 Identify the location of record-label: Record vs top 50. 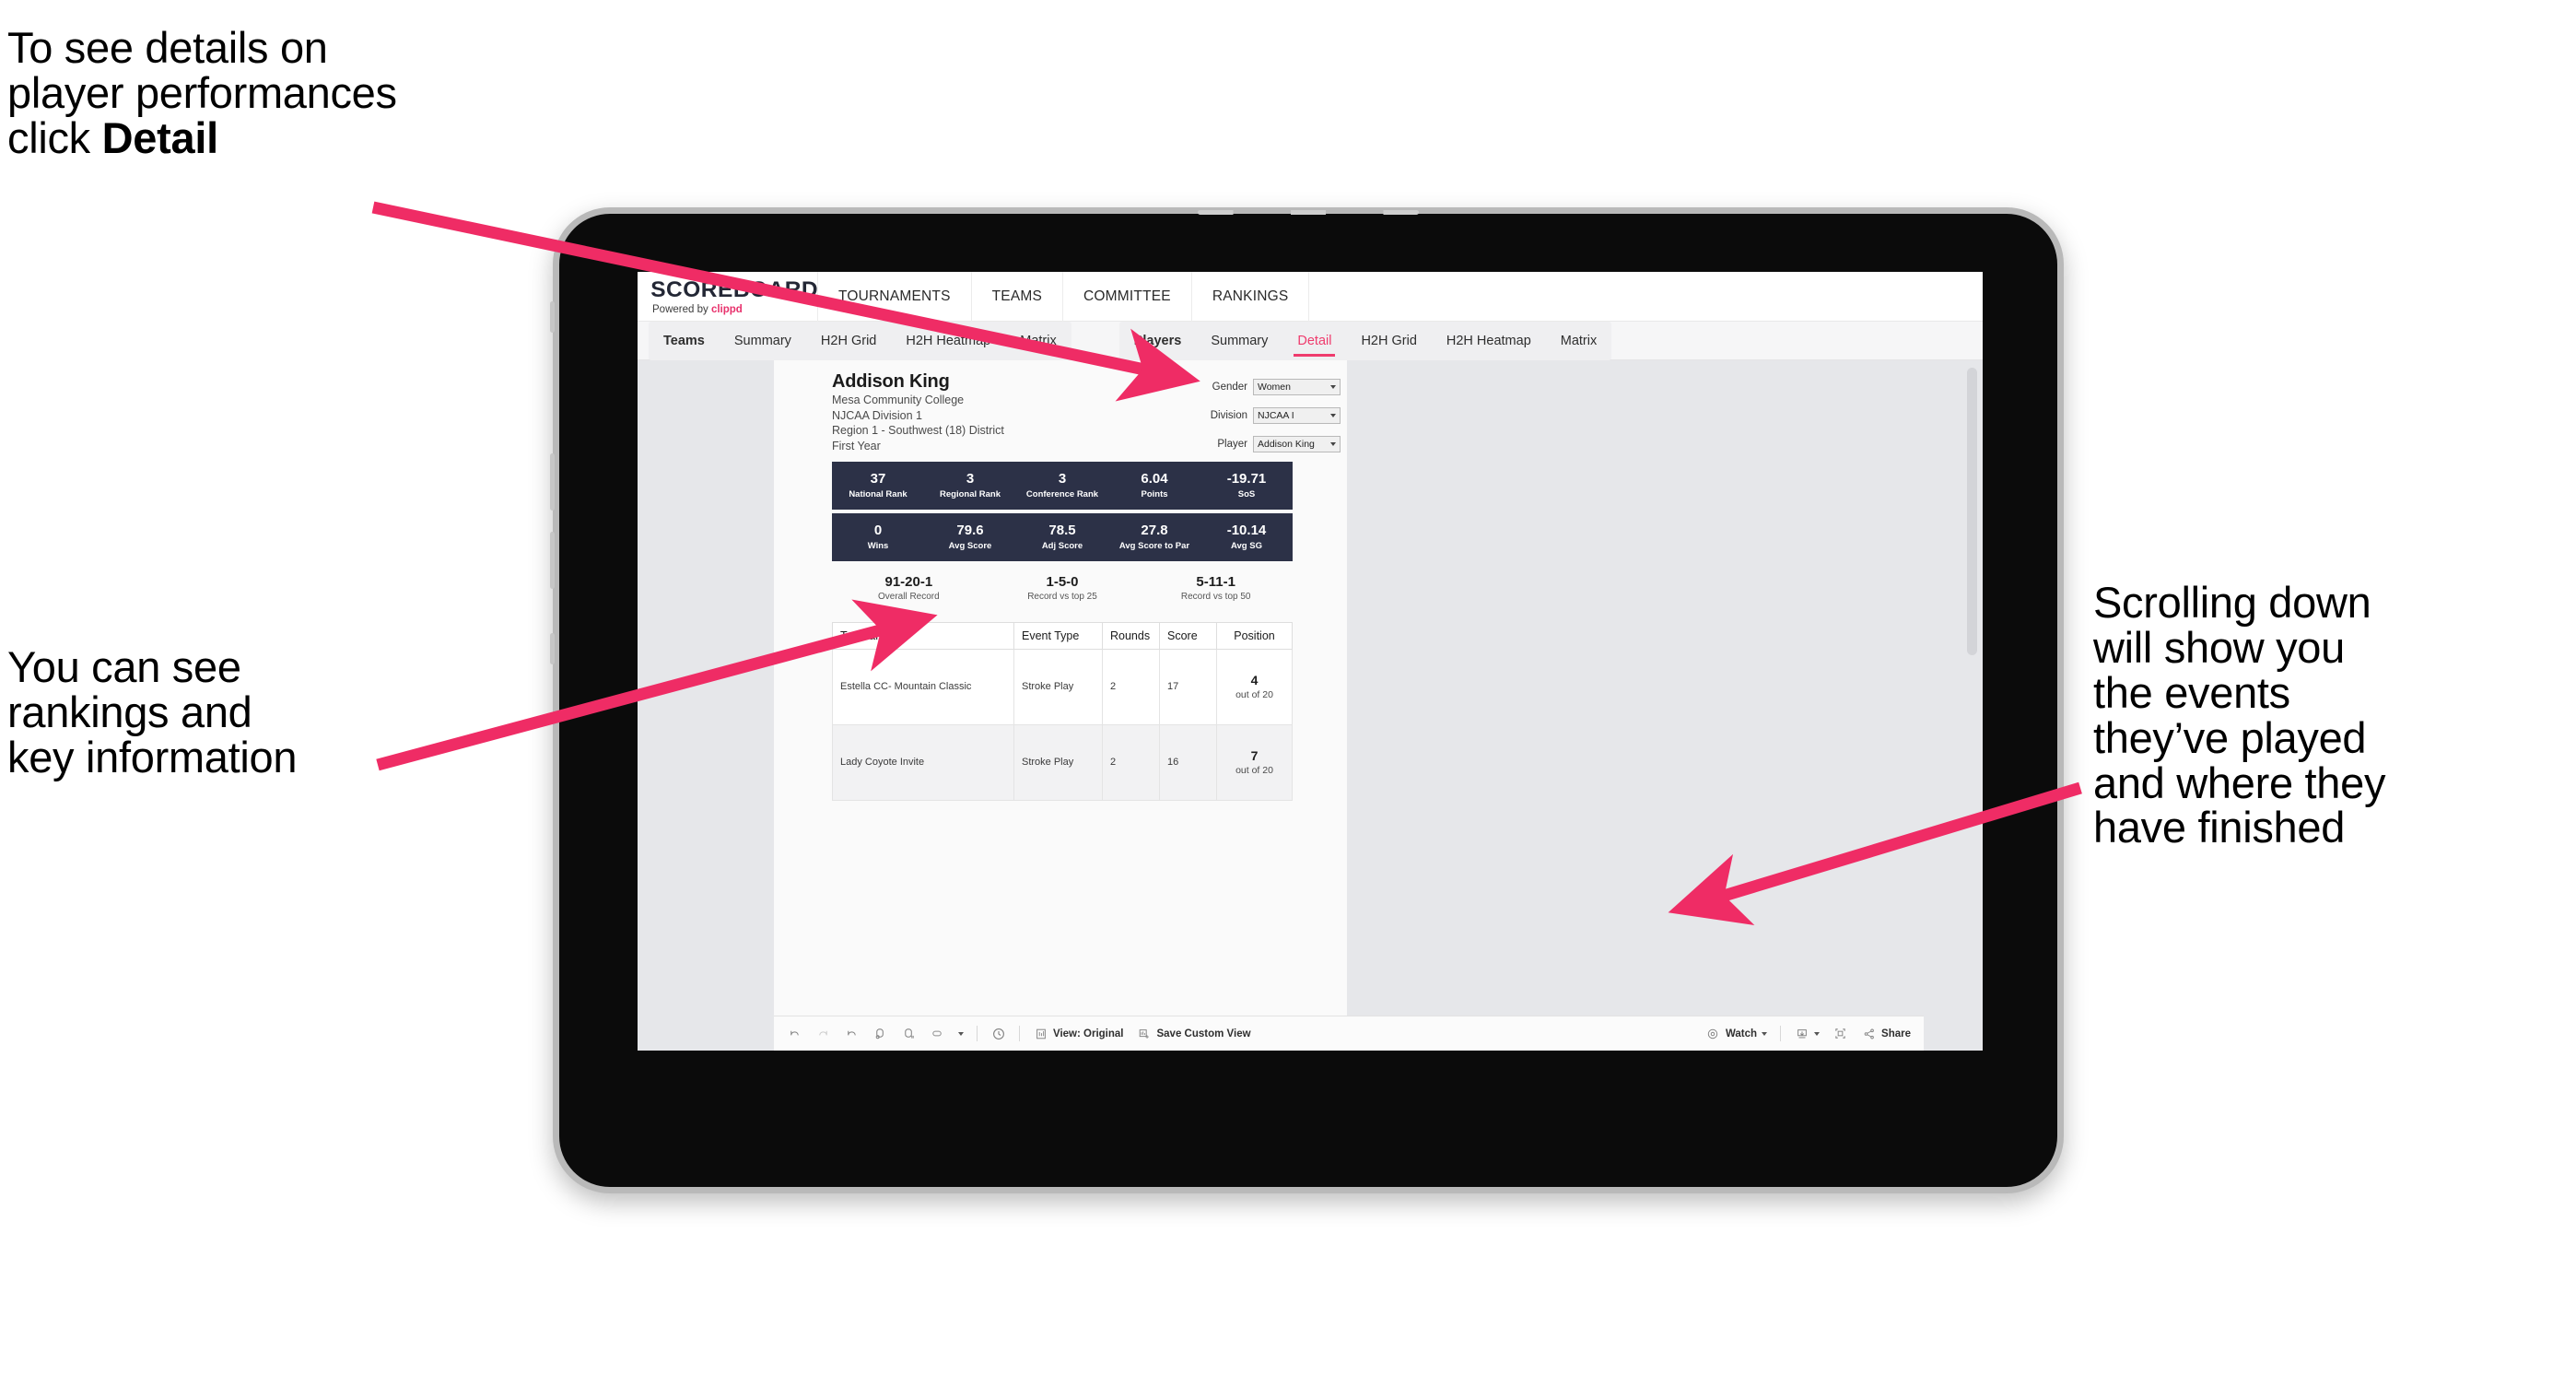
(1215, 596).